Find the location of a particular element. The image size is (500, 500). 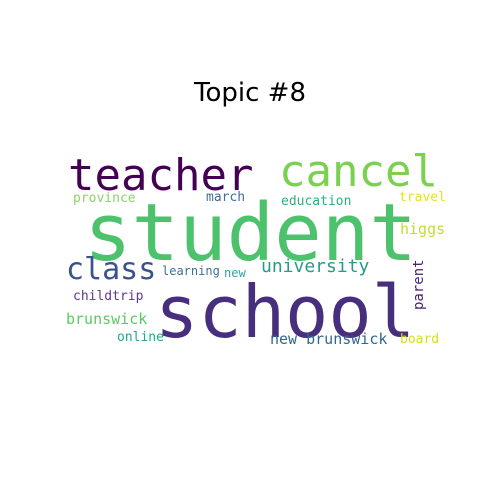

word-new-brunswick: new brunswick is located at coordinates (329, 339).